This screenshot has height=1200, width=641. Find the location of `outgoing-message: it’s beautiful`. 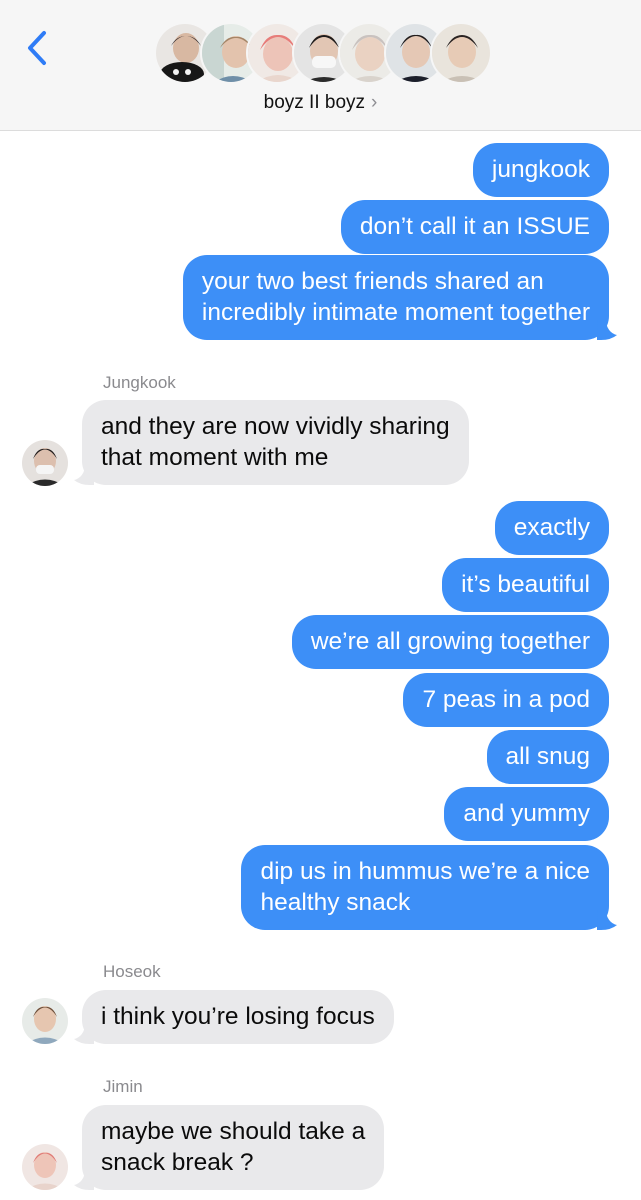

outgoing-message: it’s beautiful is located at coordinates (525, 585).